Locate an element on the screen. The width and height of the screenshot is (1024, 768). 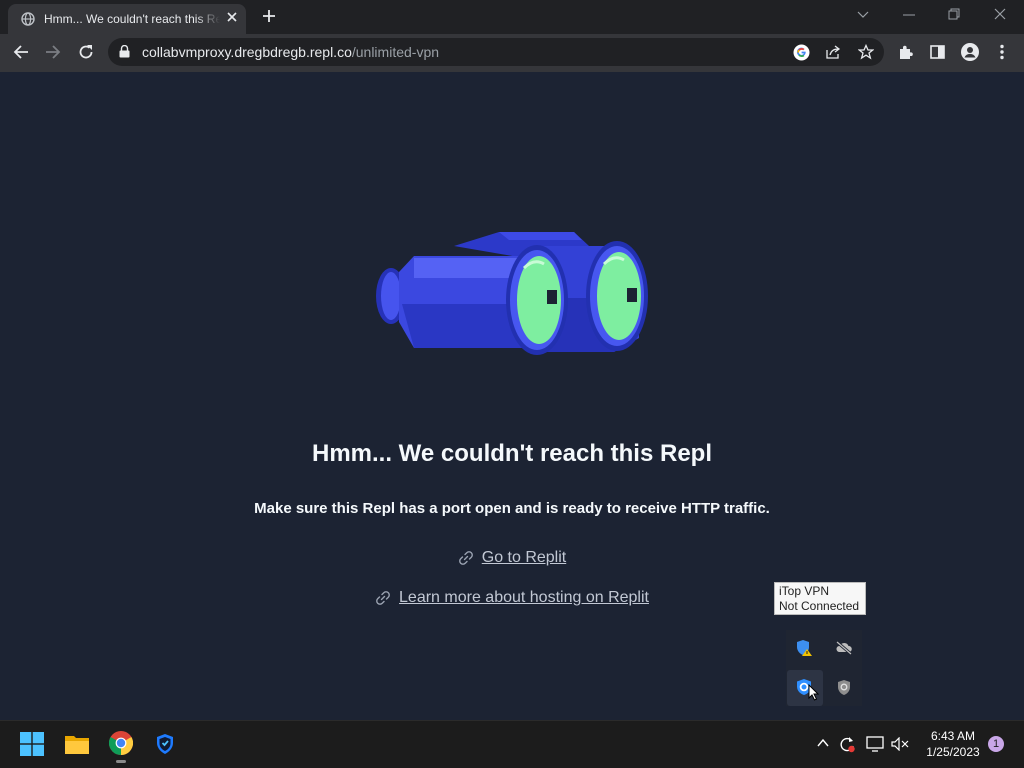
sync-alert-icon is located at coordinates (847, 744).